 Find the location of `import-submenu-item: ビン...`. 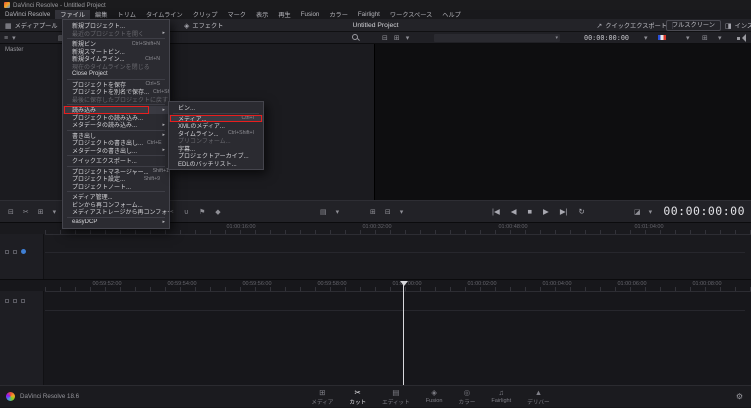

import-submenu-item: ビン... is located at coordinates (216, 107).